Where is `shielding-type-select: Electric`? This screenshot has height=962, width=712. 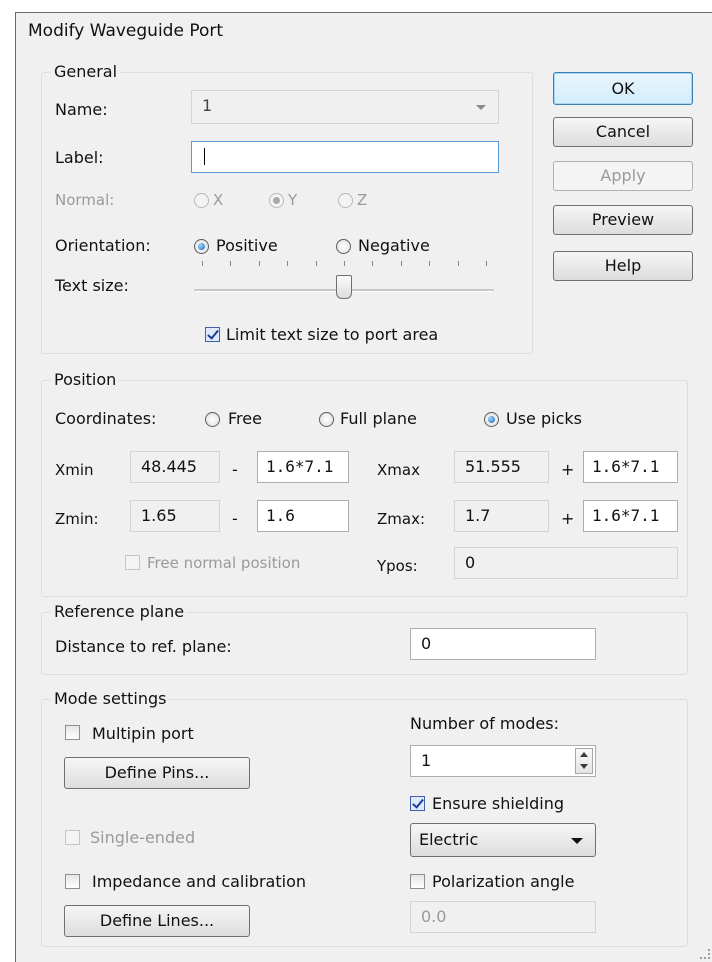 shielding-type-select: Electric is located at coordinates (503, 840).